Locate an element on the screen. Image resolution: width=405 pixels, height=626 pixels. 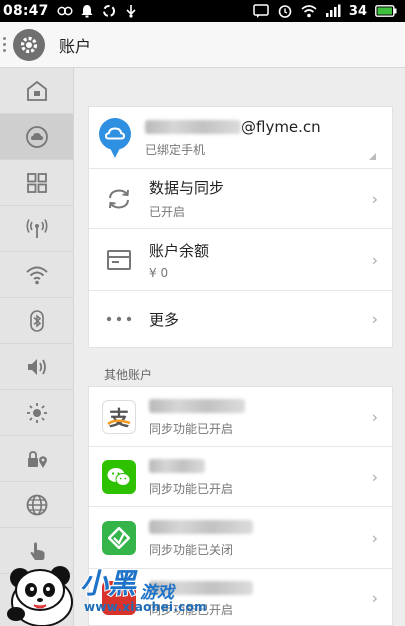
grid-icon is located at coordinates (36, 182).